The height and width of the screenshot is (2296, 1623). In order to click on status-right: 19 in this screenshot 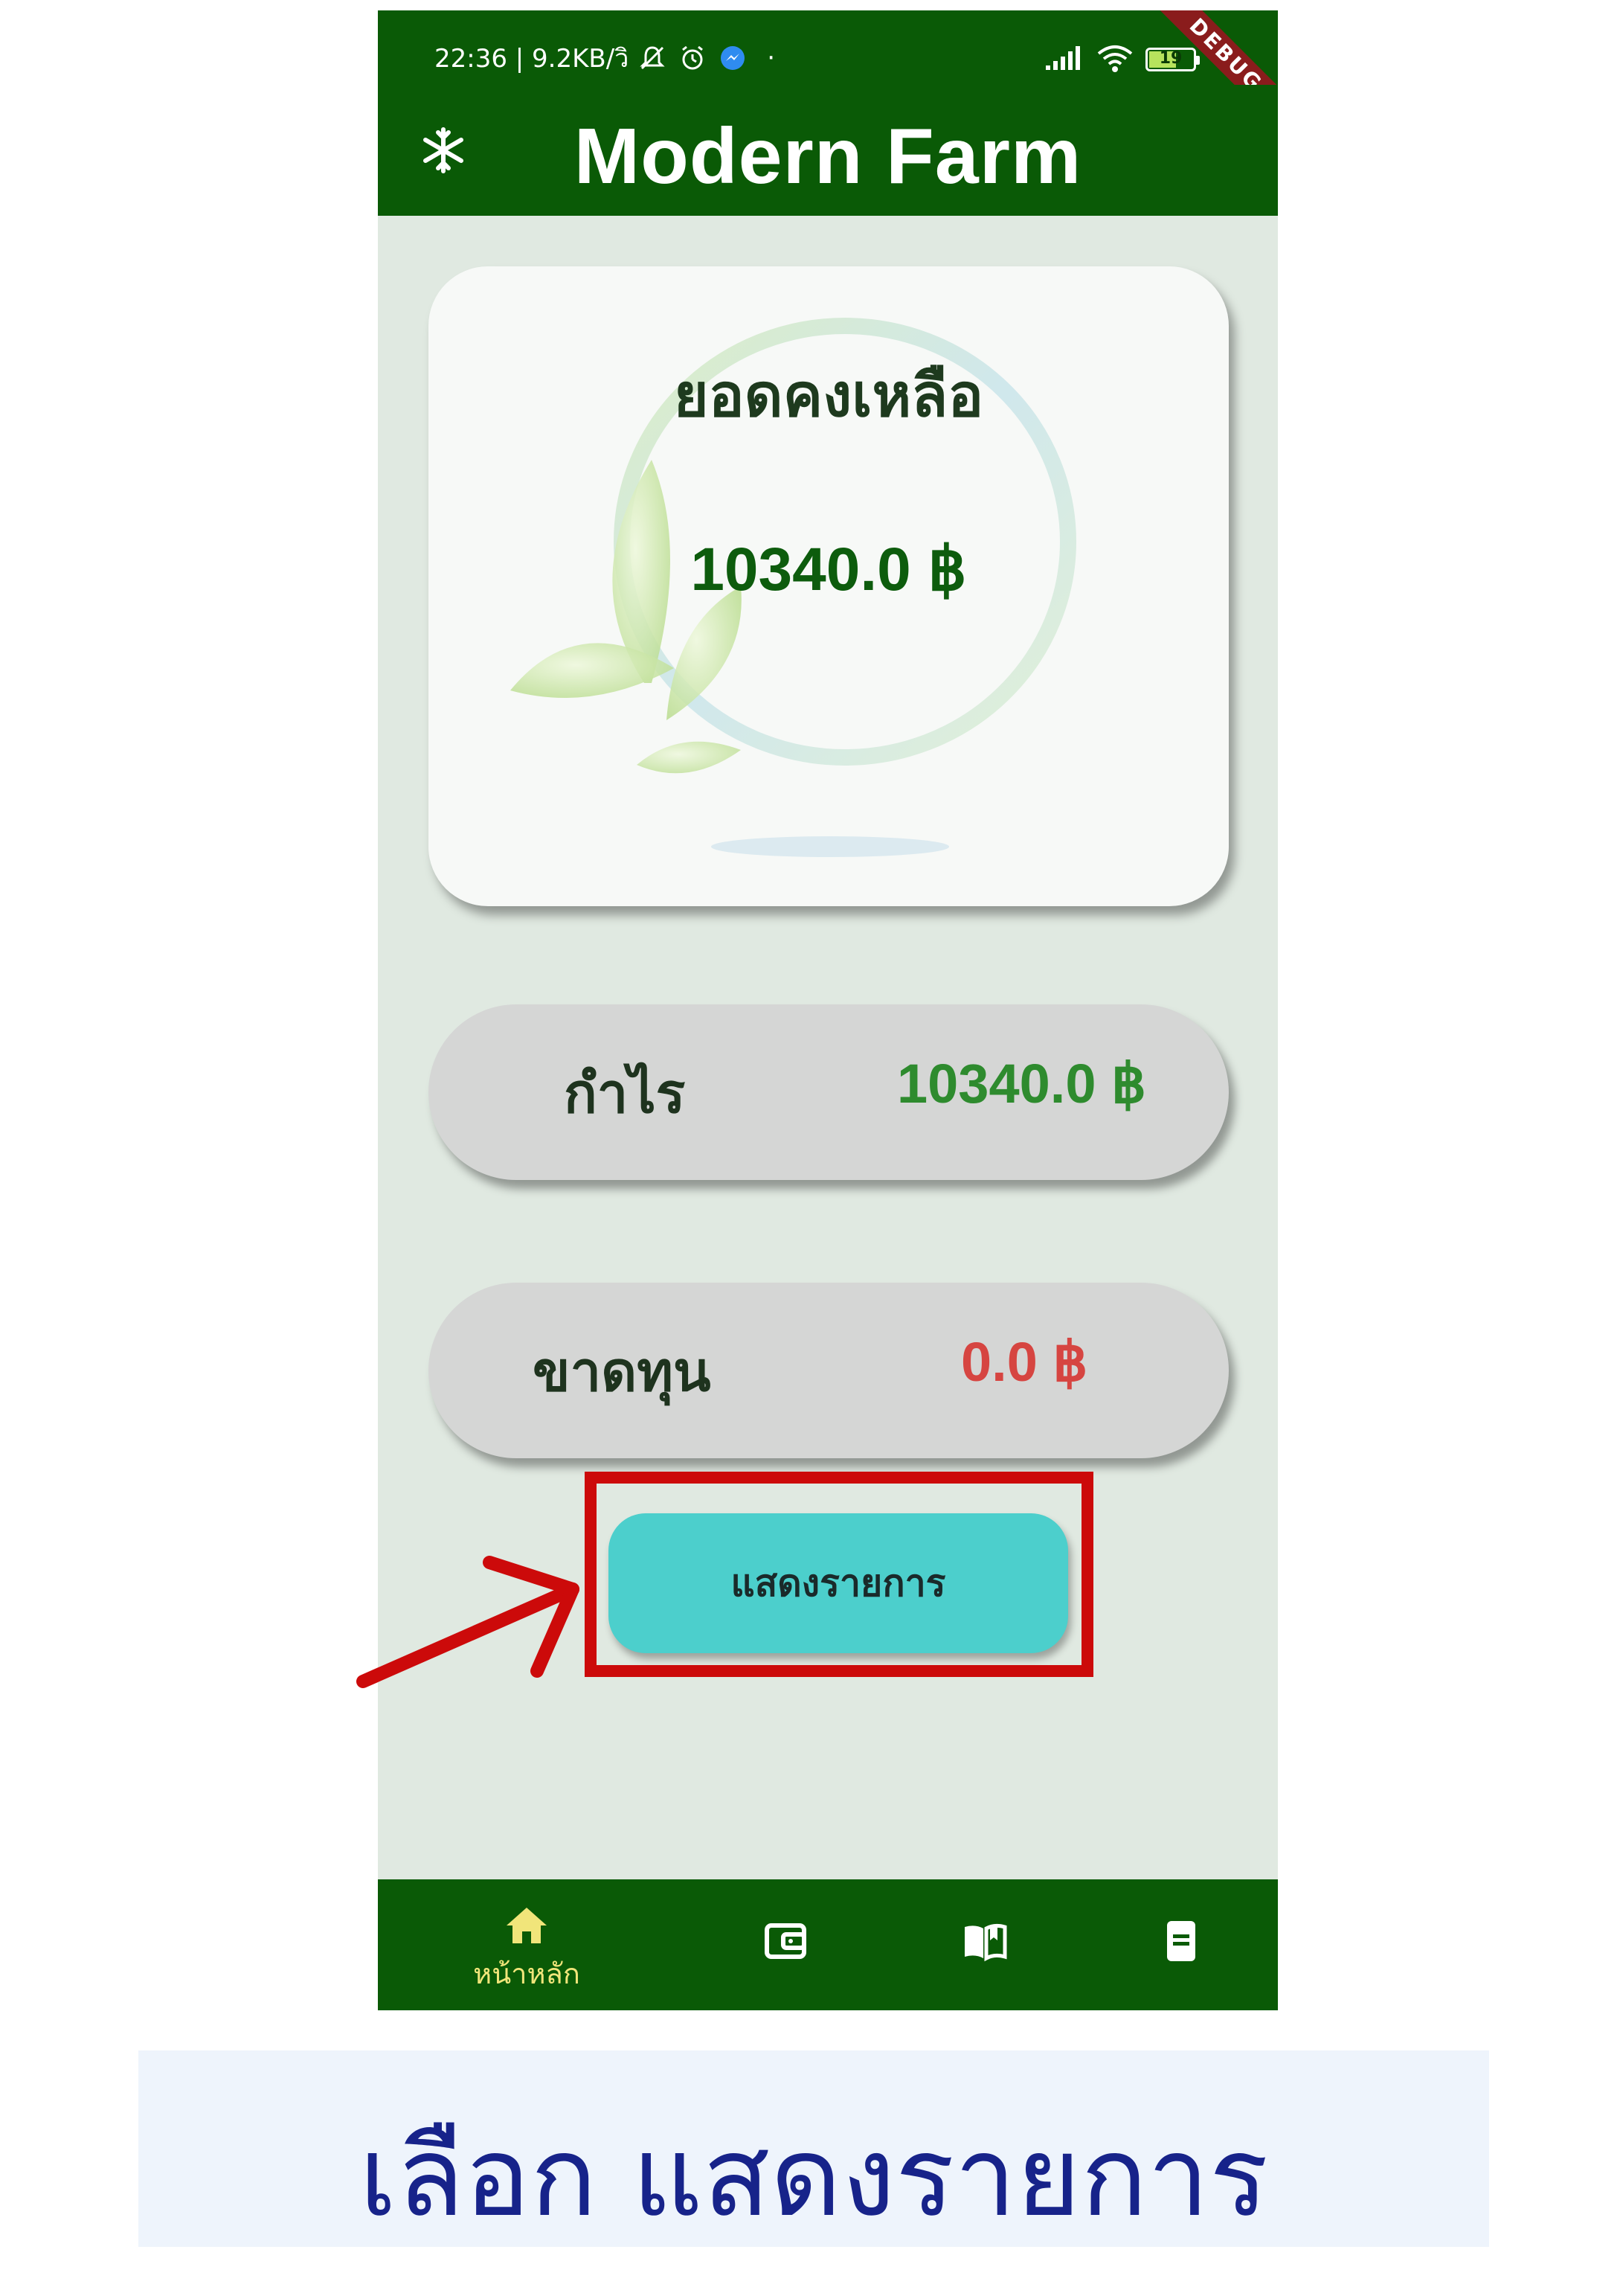, I will do `click(1122, 59)`.